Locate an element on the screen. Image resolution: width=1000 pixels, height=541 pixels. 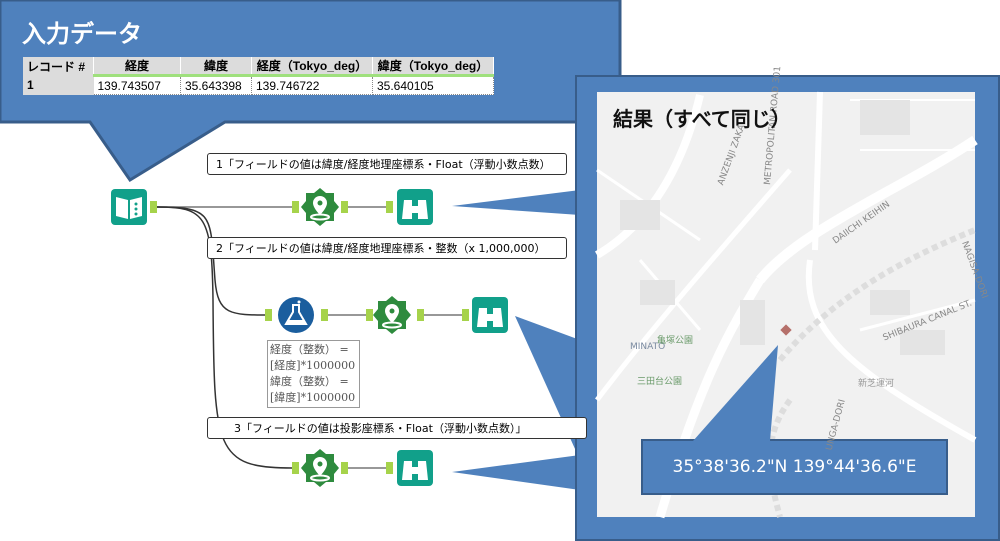
coordinate-label: 35°38'36.2"N 139°44'36.6"E is located at coordinates (794, 467).